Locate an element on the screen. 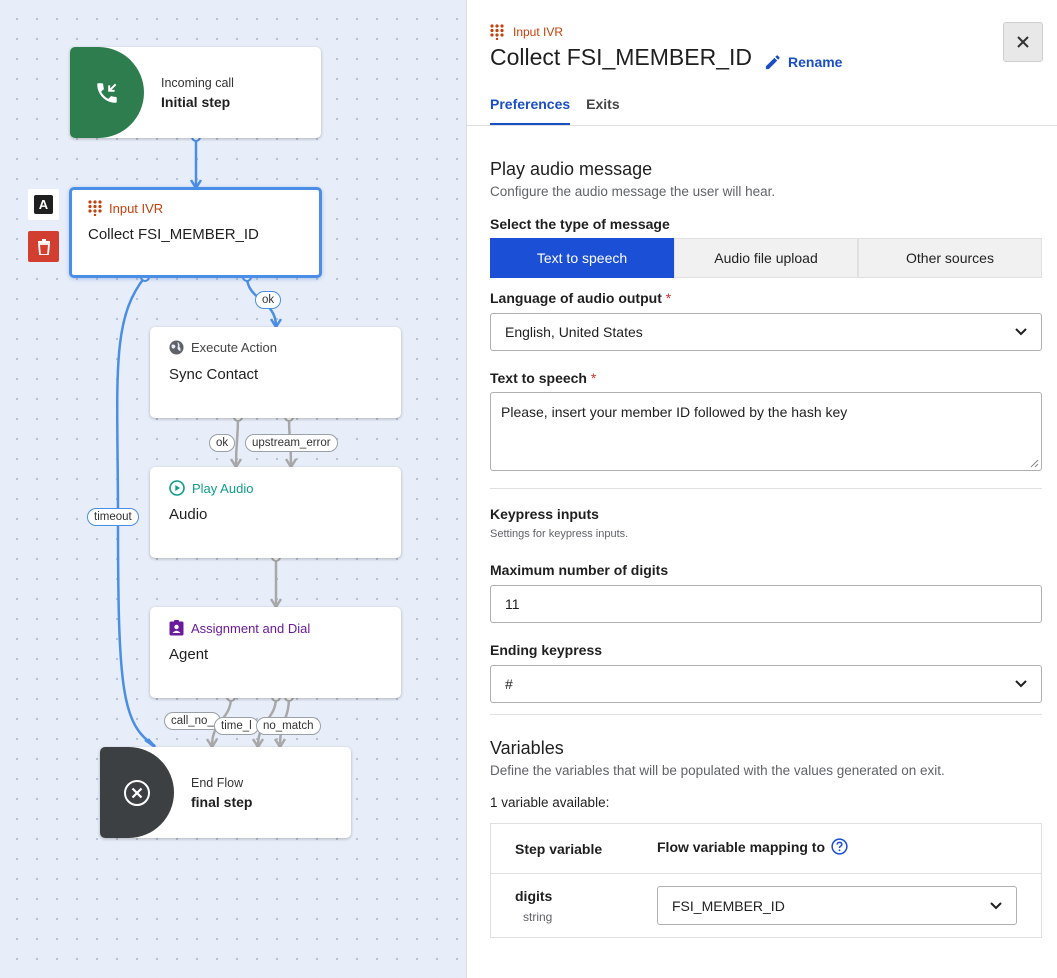 This screenshot has width=1057, height=978. max-digits-input: 11 is located at coordinates (766, 604).